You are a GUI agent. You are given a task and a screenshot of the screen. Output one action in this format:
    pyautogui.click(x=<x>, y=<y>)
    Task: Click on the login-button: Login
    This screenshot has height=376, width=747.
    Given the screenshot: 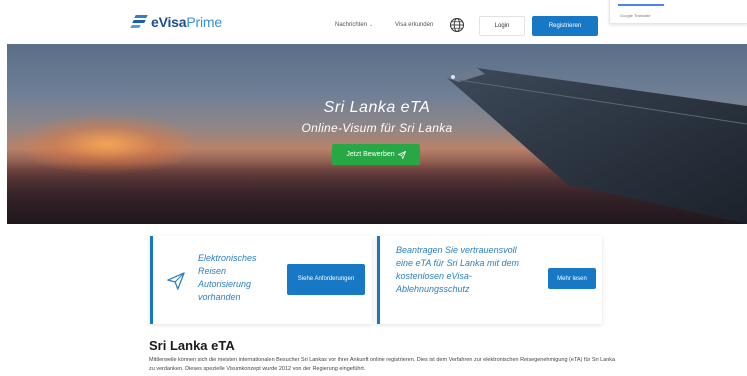 What is the action you would take?
    pyautogui.click(x=502, y=26)
    